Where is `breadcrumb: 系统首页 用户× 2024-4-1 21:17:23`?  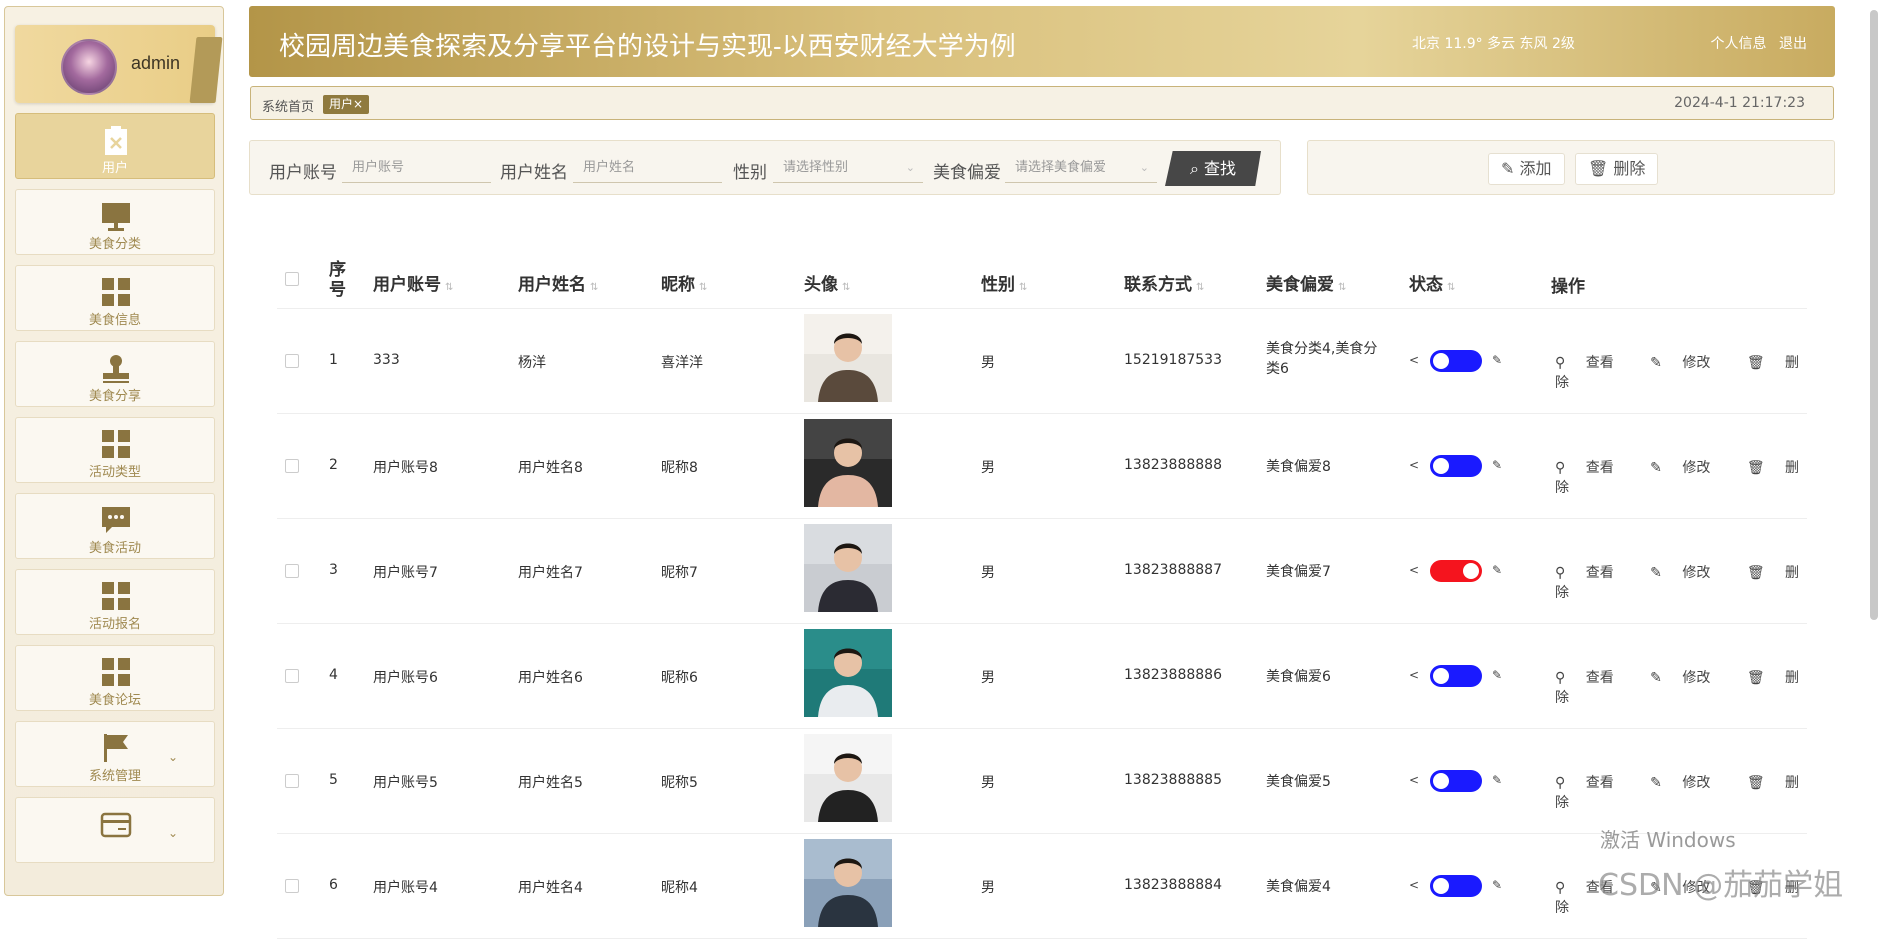 breadcrumb: 系统首页 用户× 2024-4-1 21:17:23 is located at coordinates (1042, 103).